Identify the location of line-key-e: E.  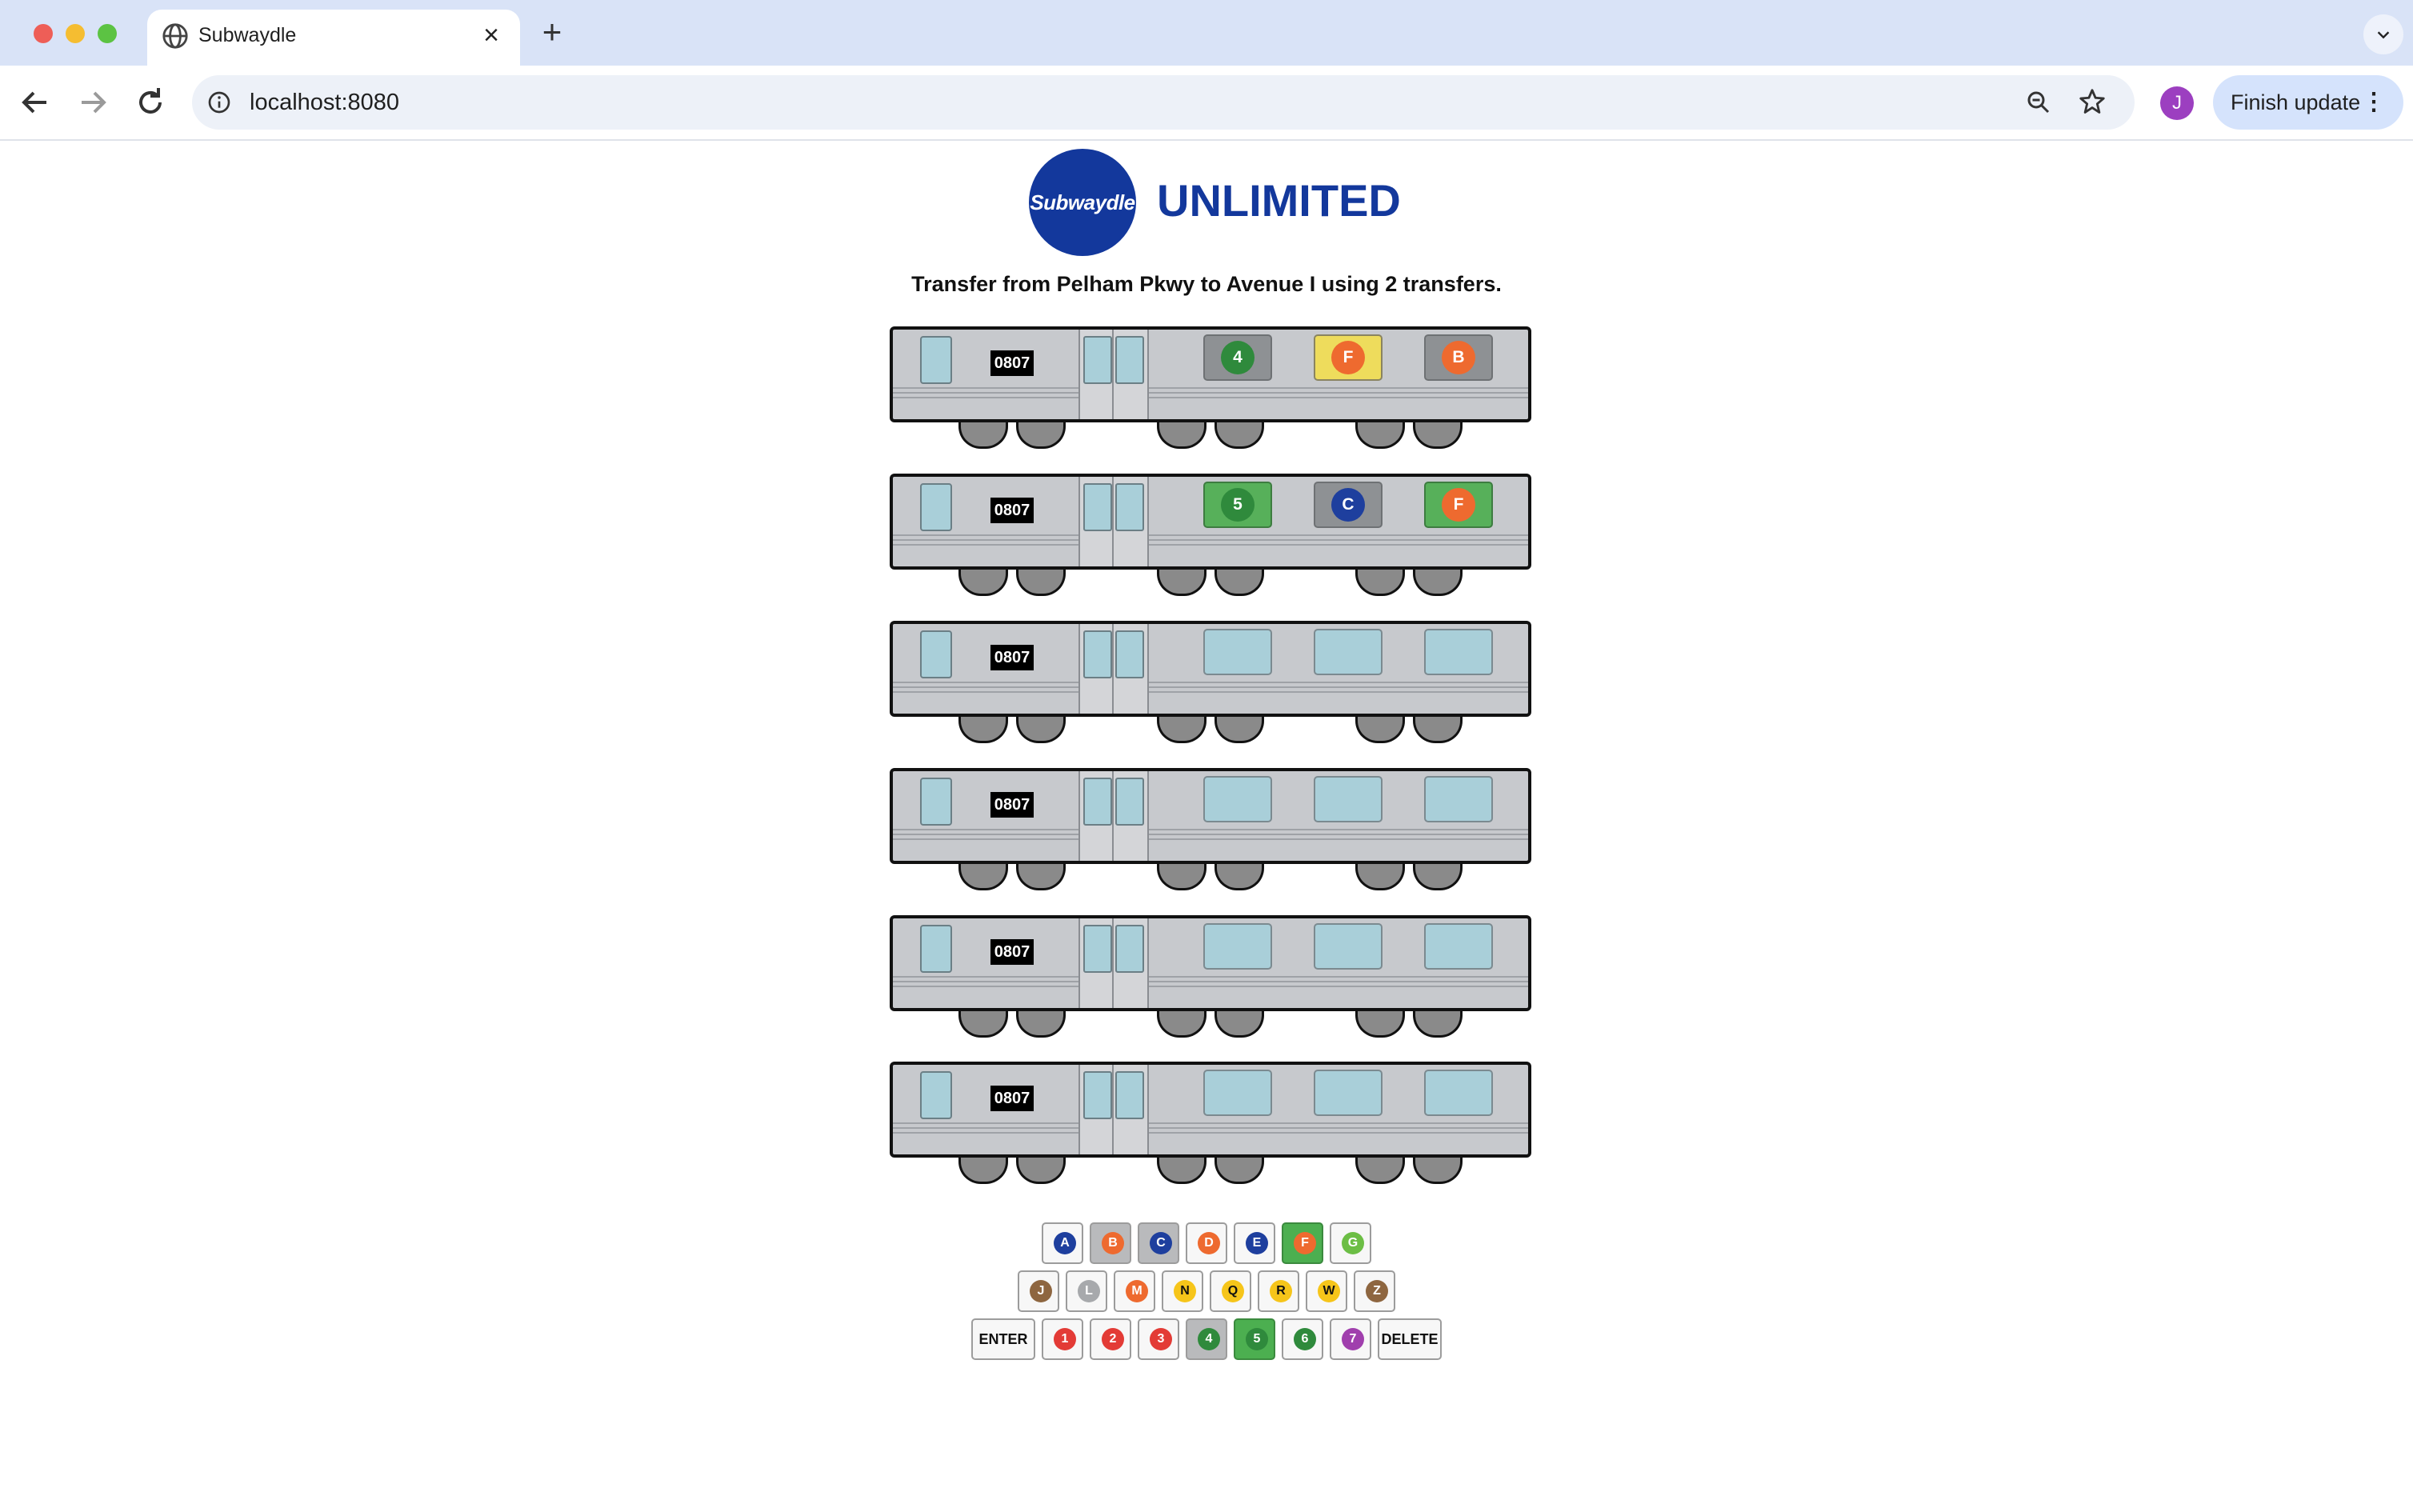
(1254, 1243).